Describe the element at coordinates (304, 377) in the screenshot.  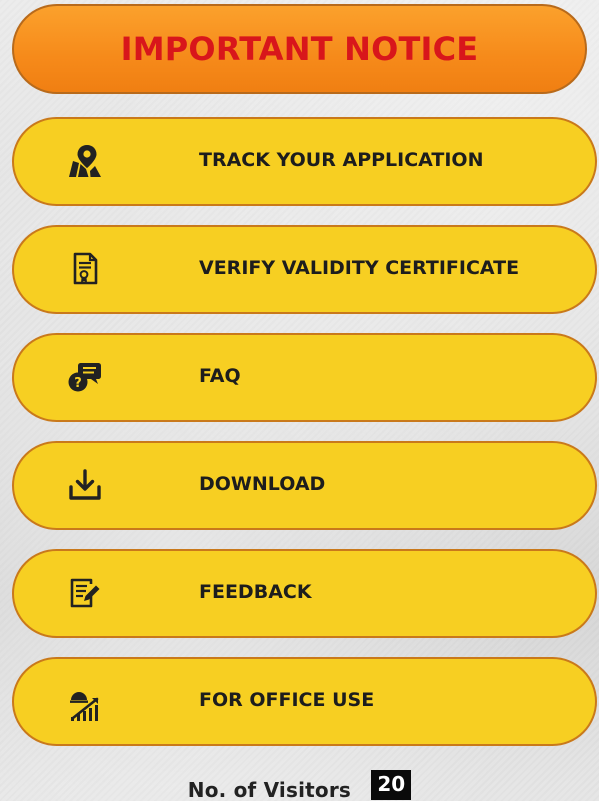
I see `faq-button: ? FAQ` at that location.